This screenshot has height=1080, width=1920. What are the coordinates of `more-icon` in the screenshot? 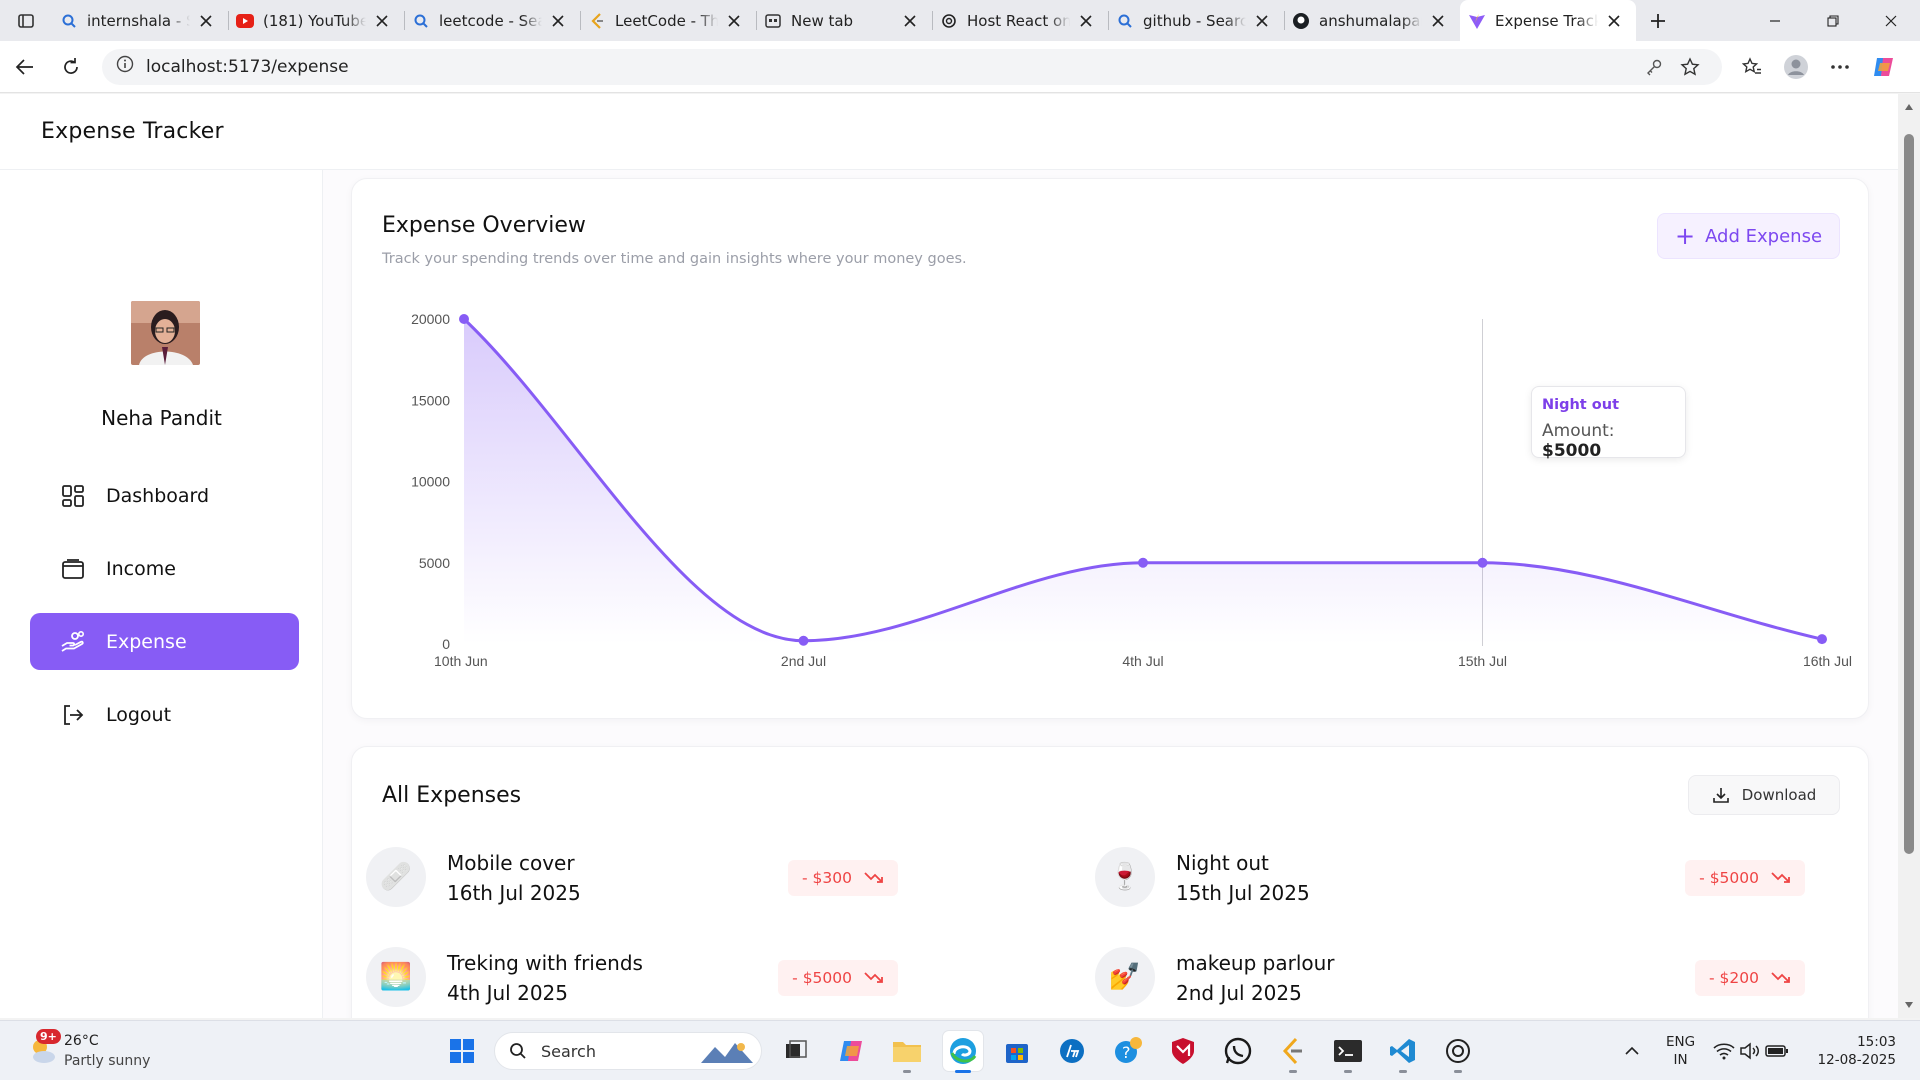 It's located at (1840, 66).